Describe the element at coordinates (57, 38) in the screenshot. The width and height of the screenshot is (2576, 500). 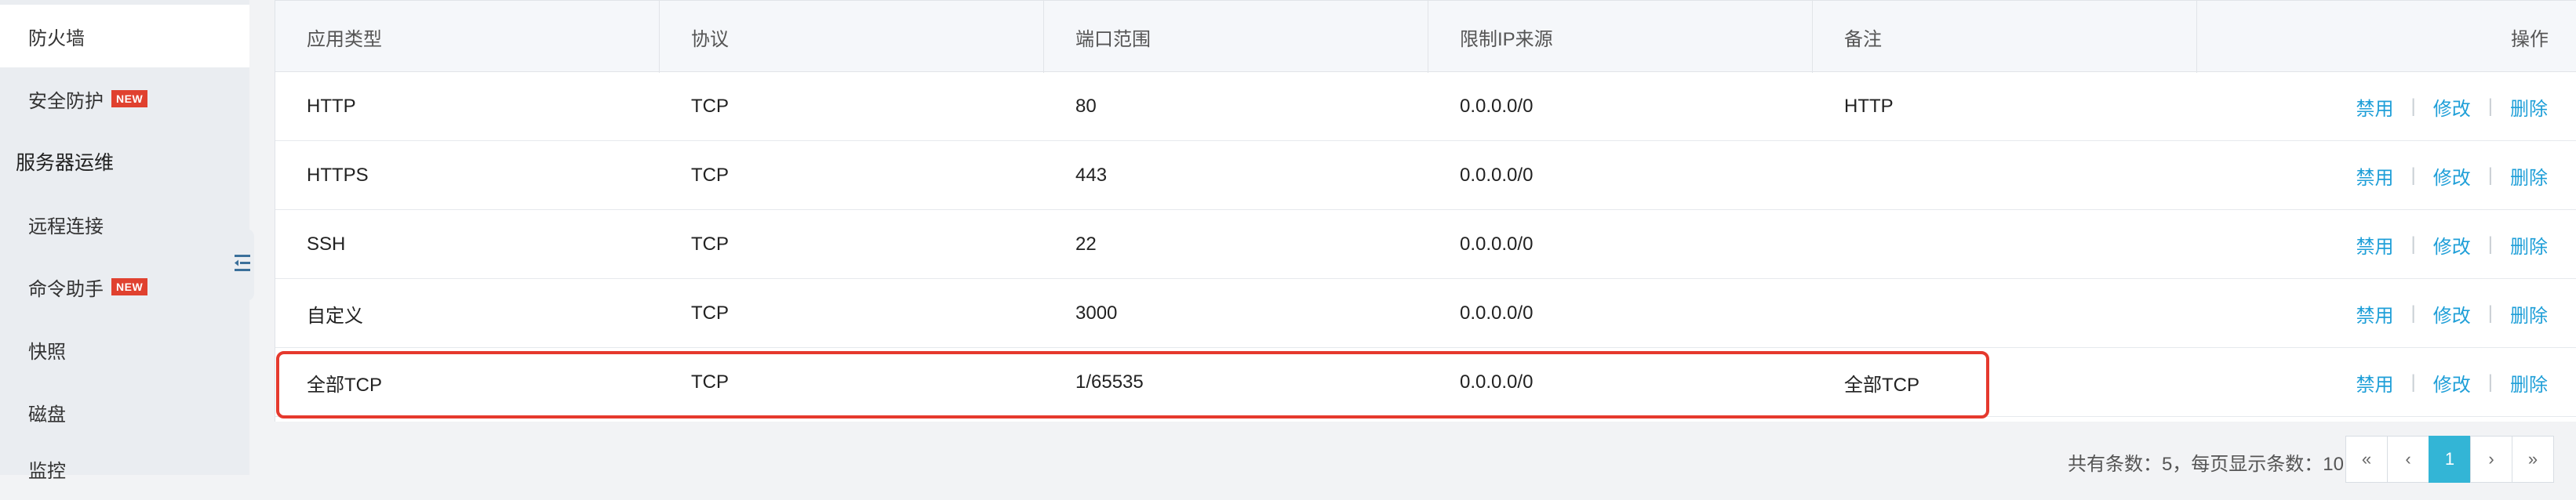
I see `sidebar-item-label: 防火墙` at that location.